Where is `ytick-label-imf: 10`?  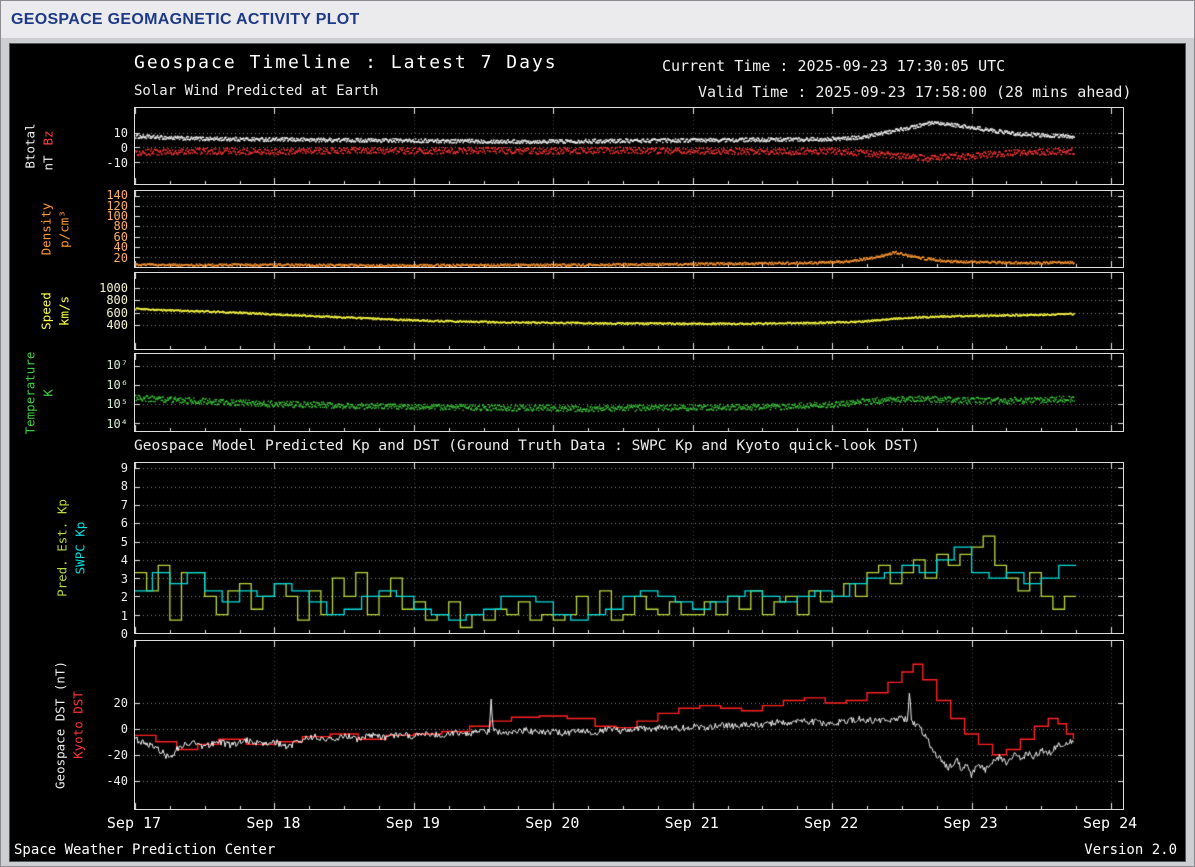
ytick-label-imf: 10 is located at coordinates (120, 132).